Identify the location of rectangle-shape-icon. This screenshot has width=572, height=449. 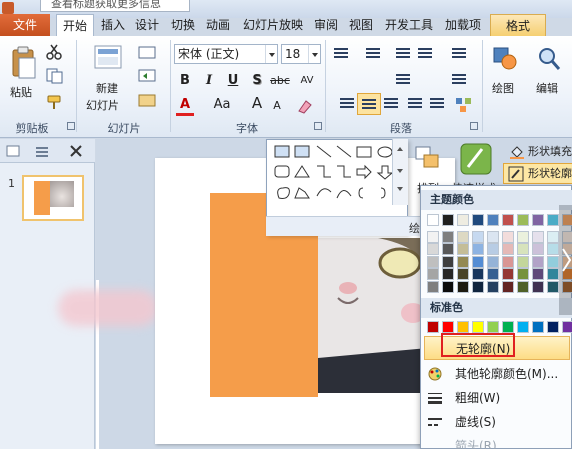
(364, 152).